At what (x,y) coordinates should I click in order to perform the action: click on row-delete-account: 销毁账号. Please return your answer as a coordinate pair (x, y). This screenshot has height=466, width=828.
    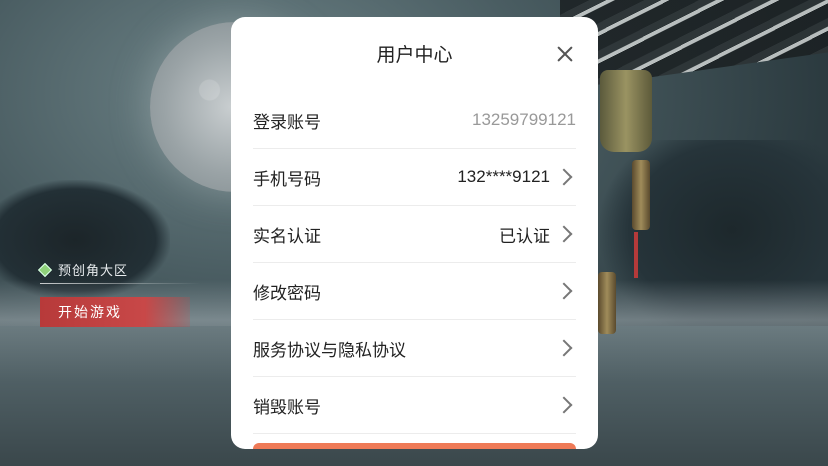
    Looking at the image, I should click on (414, 405).